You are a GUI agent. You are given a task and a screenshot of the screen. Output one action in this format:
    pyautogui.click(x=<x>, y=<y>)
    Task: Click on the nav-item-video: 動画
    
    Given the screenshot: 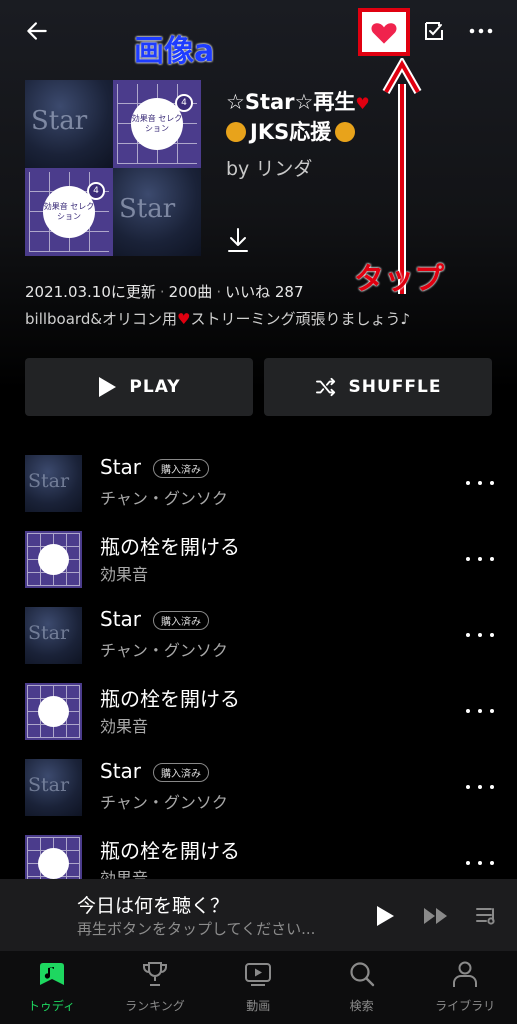 What is the action you would take?
    pyautogui.click(x=258, y=987)
    